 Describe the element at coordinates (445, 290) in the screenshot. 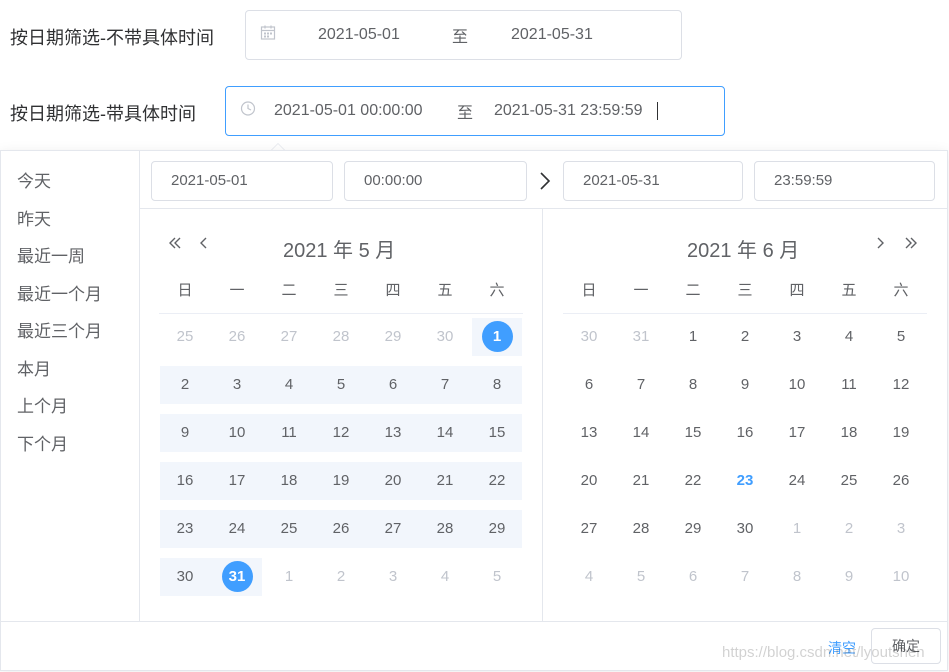

I see `left-weekday-5: 五` at that location.